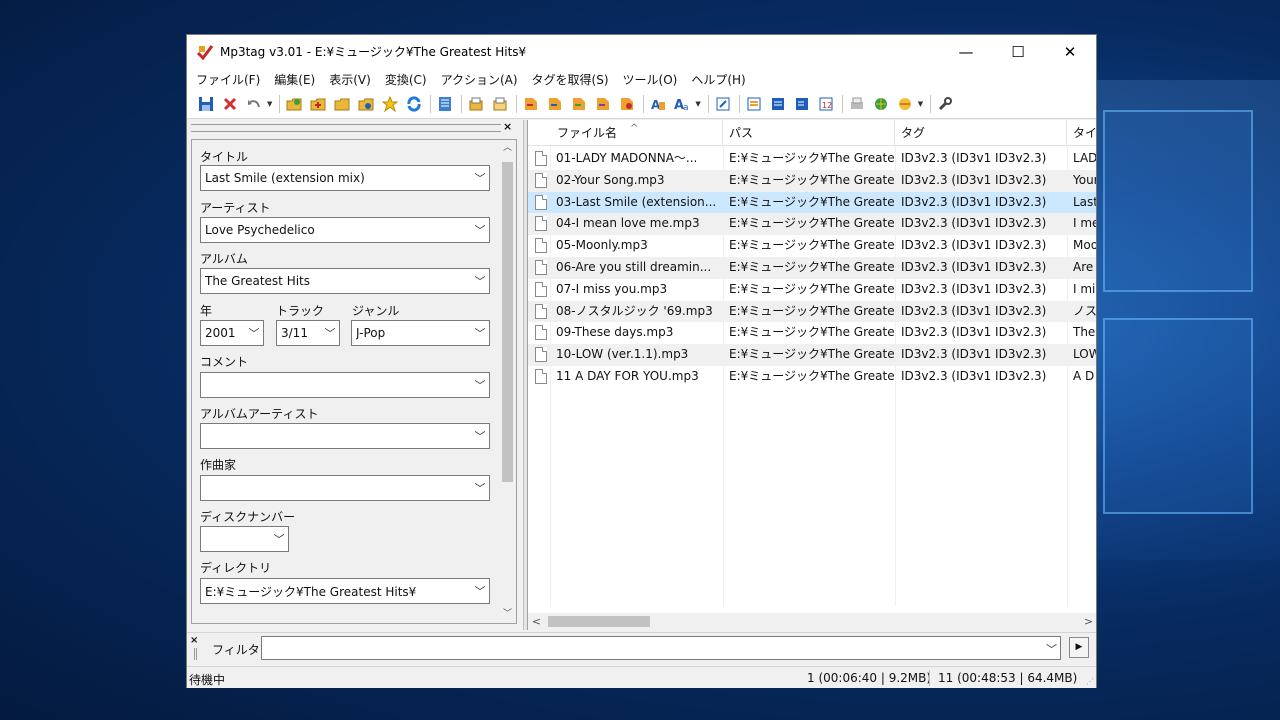 The height and width of the screenshot is (720, 1280). Describe the element at coordinates (1018, 51) in the screenshot. I see `maximize-button: ☐` at that location.